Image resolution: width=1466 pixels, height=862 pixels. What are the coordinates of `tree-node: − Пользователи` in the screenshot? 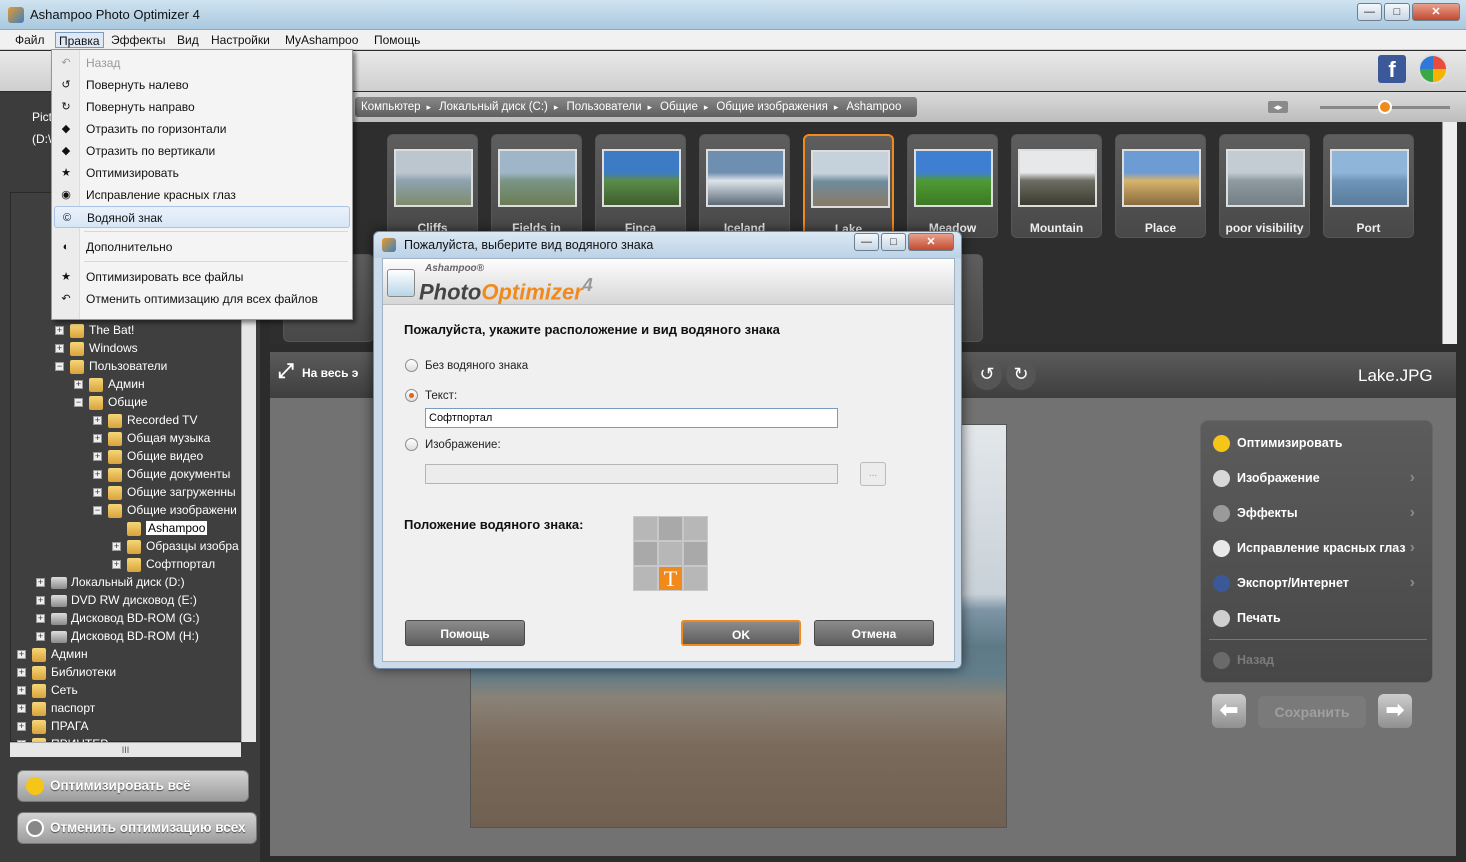 It's located at (111, 366).